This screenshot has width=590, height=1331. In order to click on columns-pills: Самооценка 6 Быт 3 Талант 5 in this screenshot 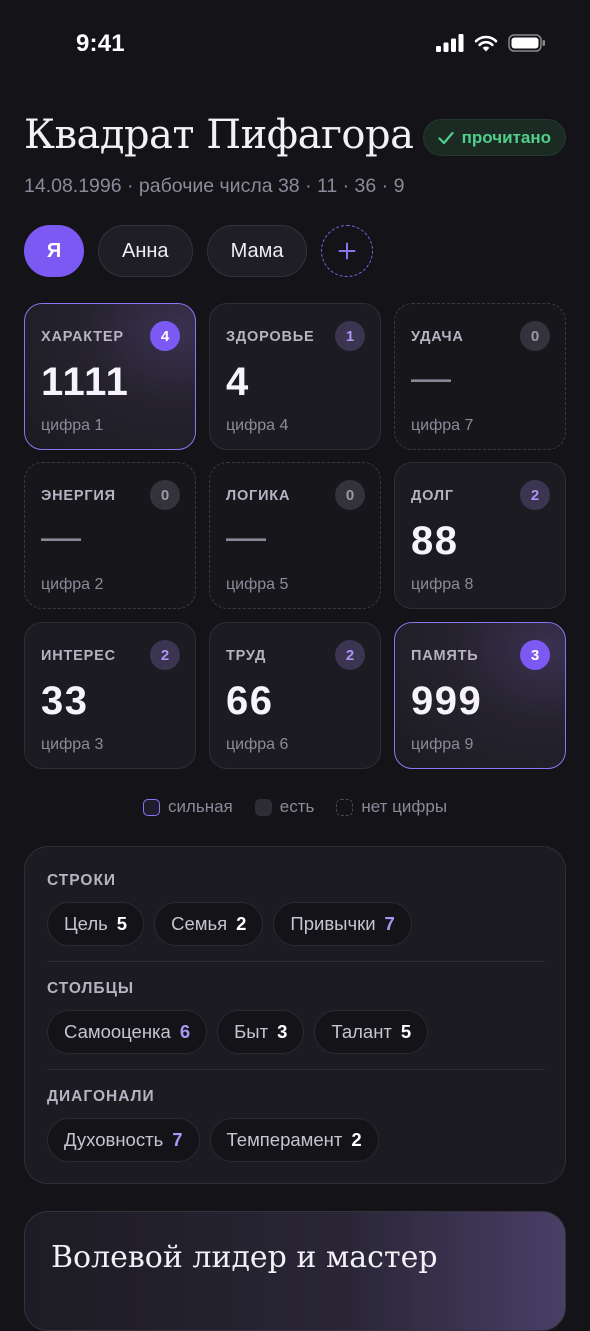, I will do `click(238, 1032)`.